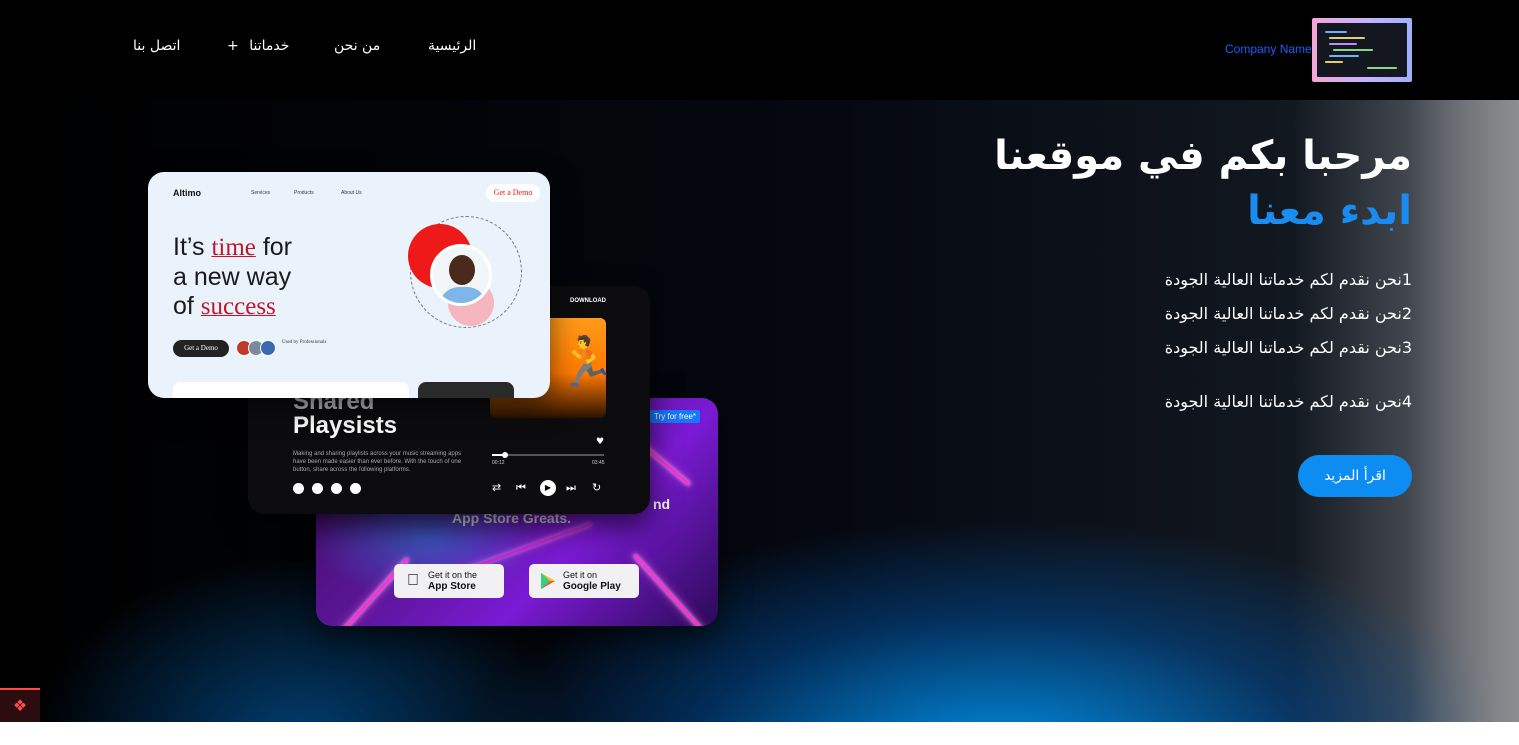 The height and width of the screenshot is (745, 1519). I want to click on previous-icon: ⏮, so click(521, 488).